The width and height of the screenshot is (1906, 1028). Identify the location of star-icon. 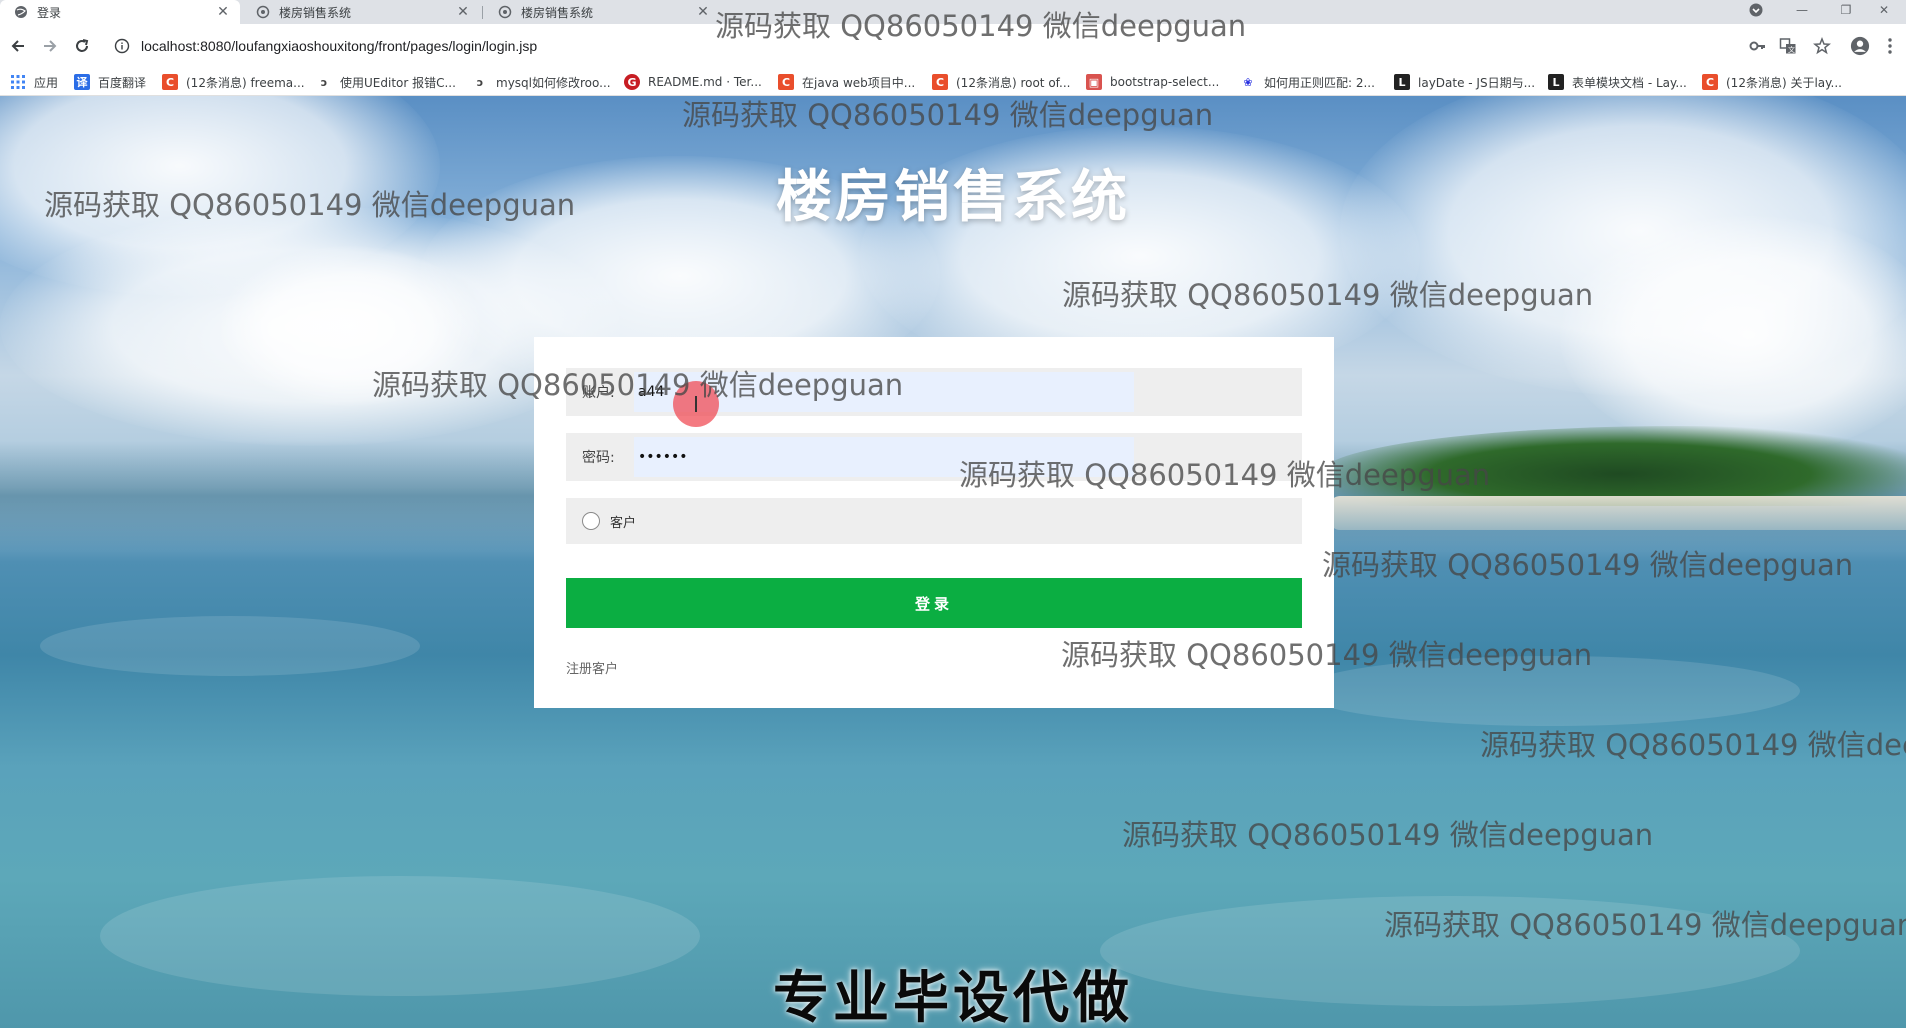
(1822, 46).